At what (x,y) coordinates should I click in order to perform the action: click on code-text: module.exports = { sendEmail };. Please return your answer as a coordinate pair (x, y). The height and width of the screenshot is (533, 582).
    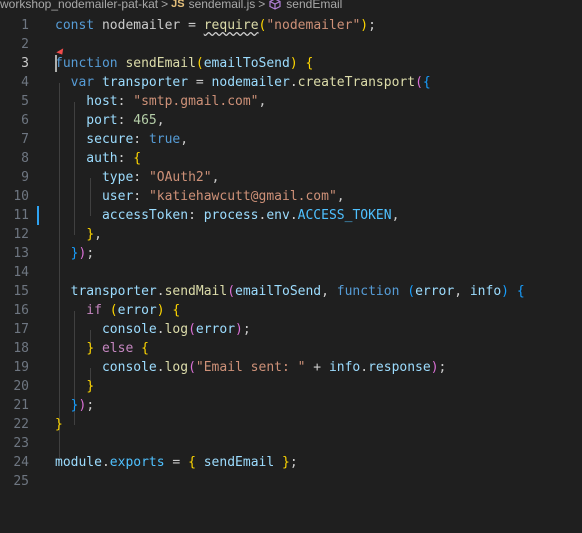
    Looking at the image, I should click on (176, 462).